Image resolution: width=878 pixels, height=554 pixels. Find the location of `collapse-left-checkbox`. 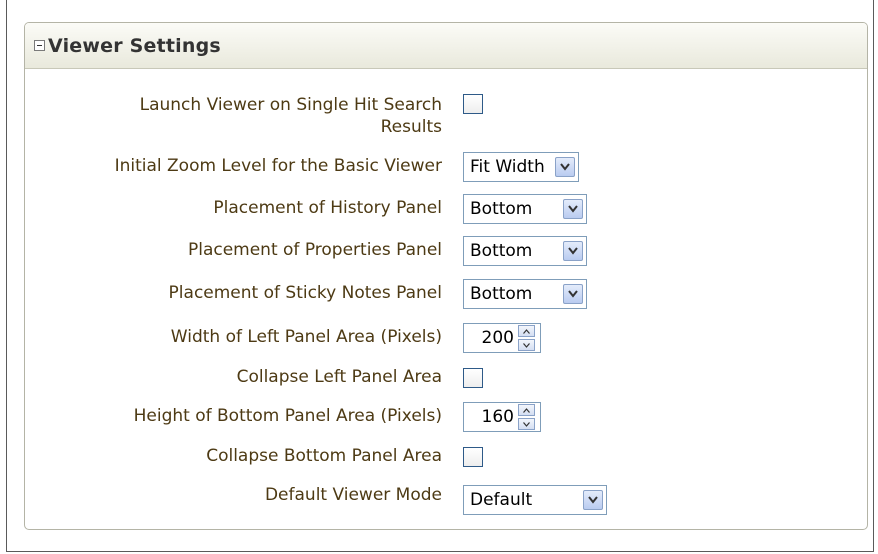

collapse-left-checkbox is located at coordinates (473, 378).